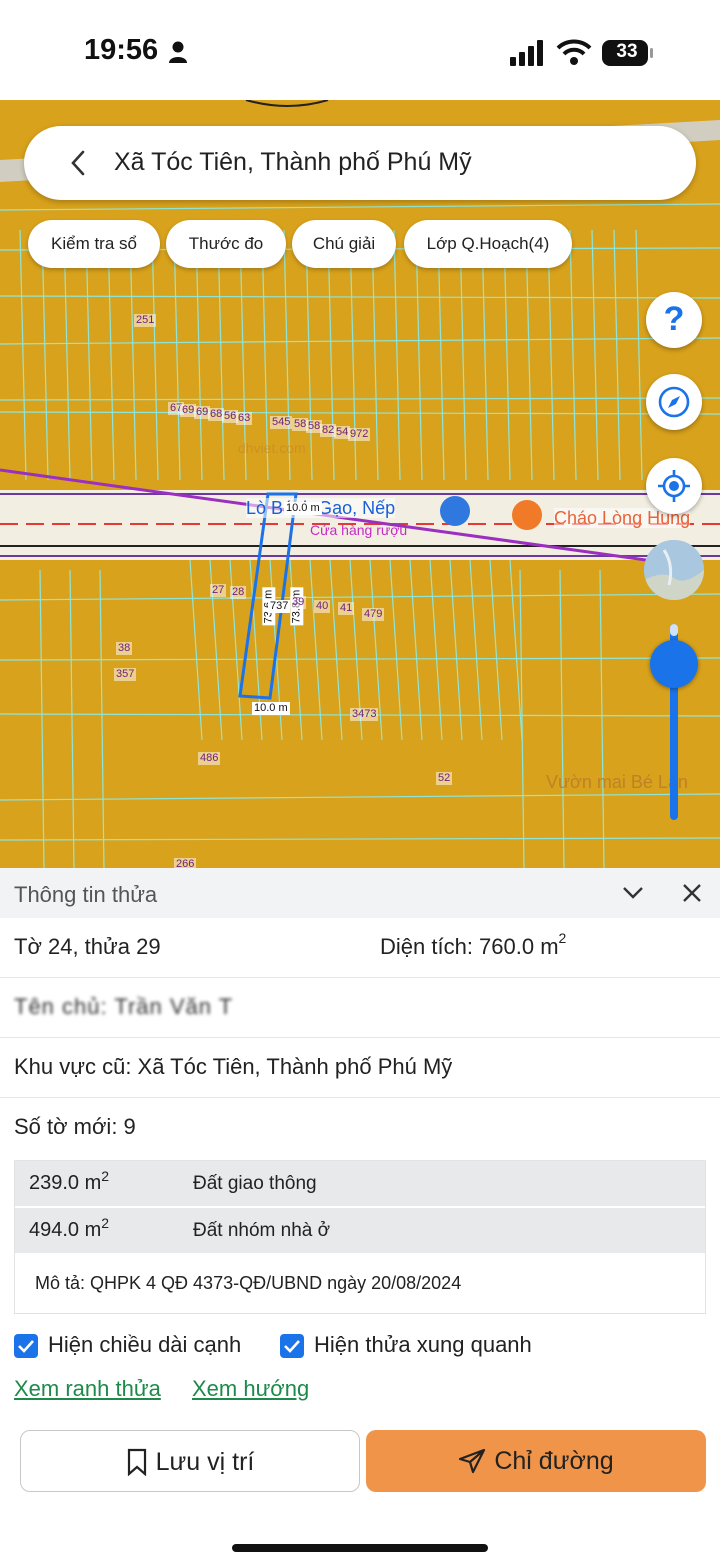 The width and height of the screenshot is (720, 1564). I want to click on chip-legend: Chú giải, so click(344, 244).